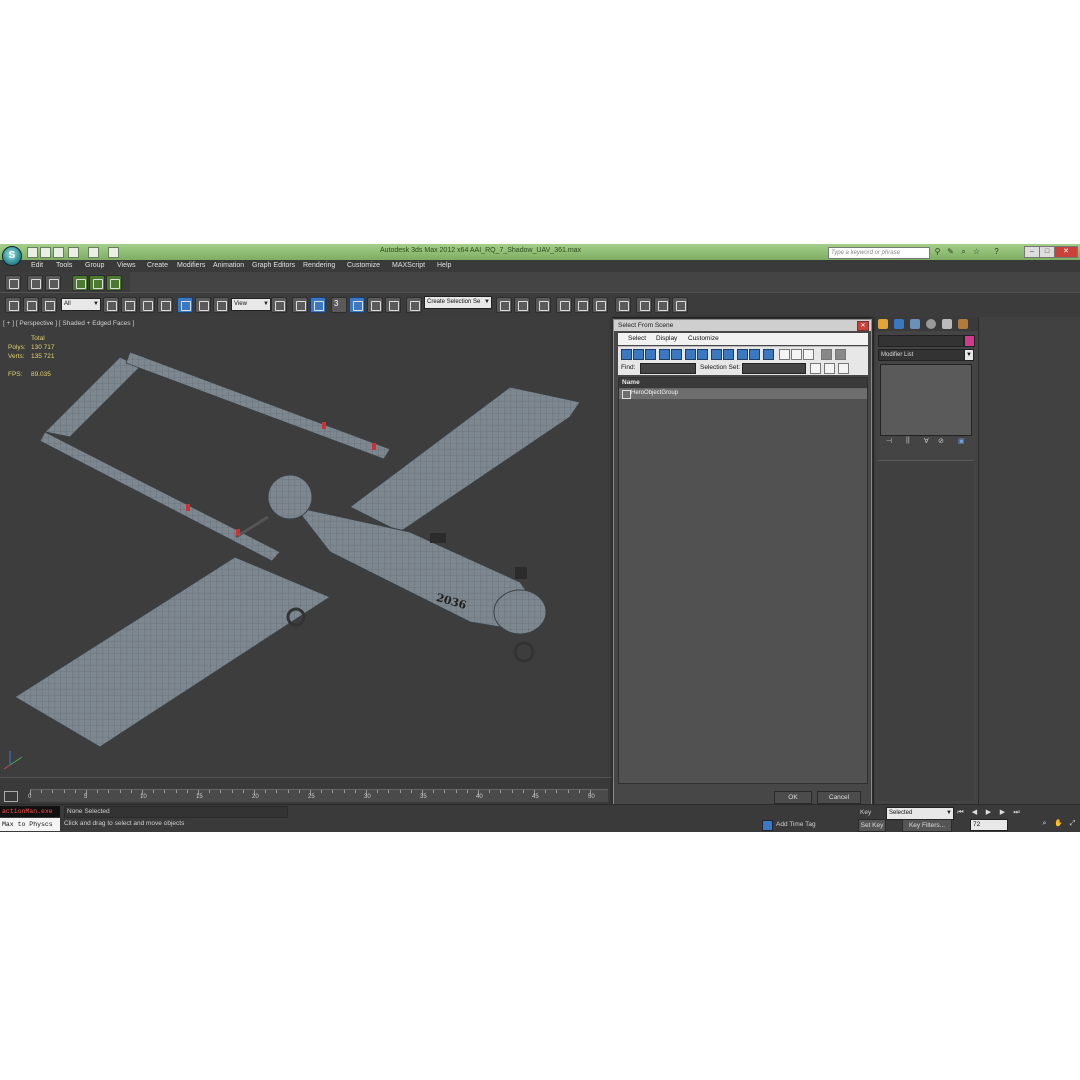  Describe the element at coordinates (1002, 812) in the screenshot. I see `next-frame-icon: ▶` at that location.